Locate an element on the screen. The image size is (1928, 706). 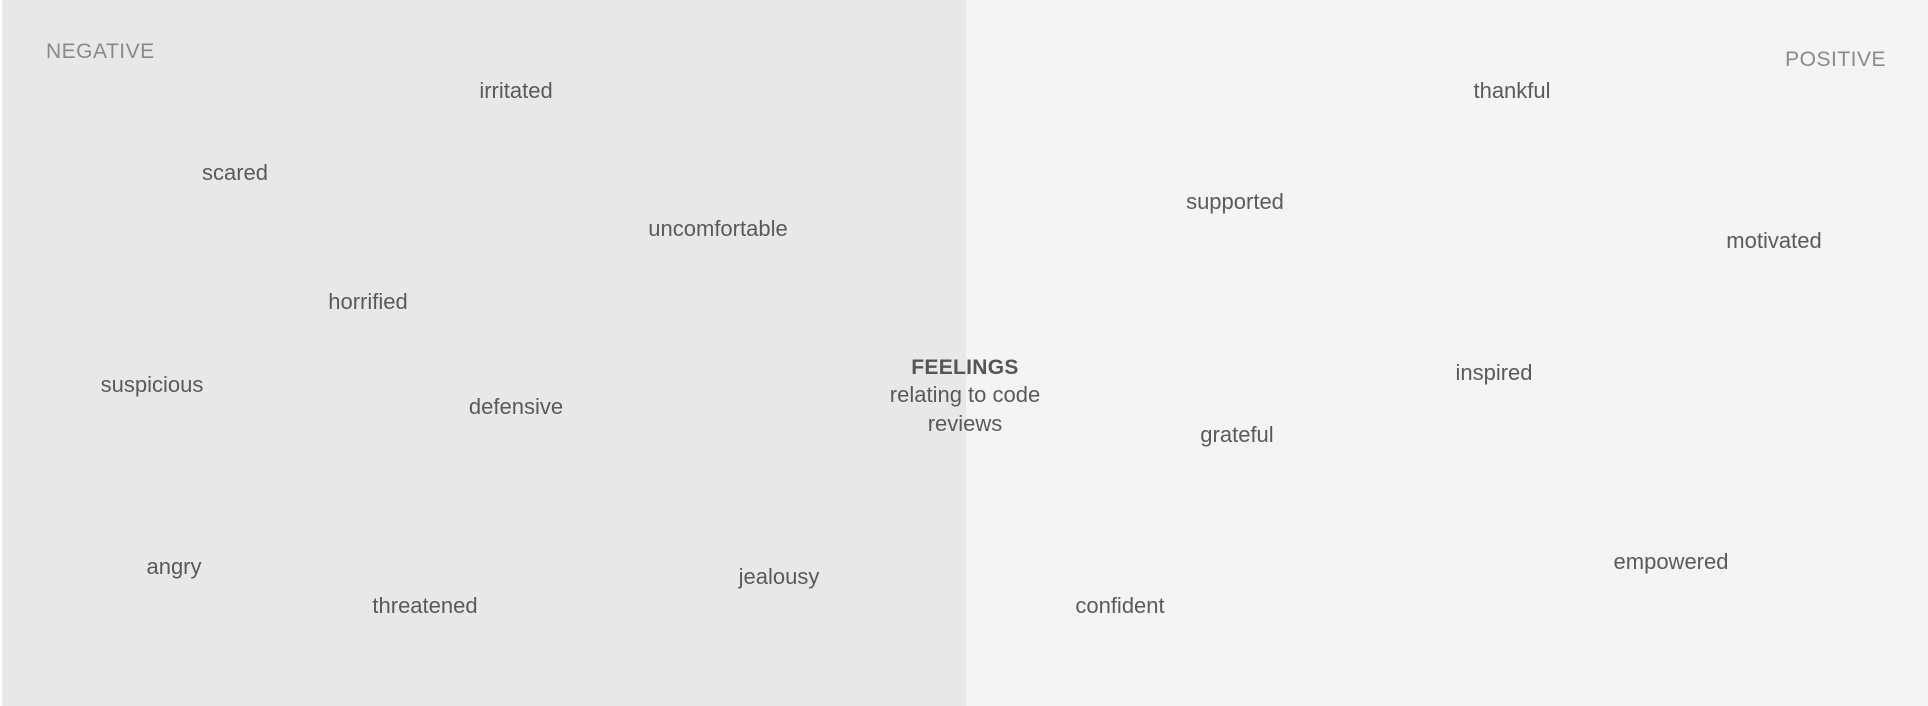
word-inspired: inspired is located at coordinates (1494, 372).